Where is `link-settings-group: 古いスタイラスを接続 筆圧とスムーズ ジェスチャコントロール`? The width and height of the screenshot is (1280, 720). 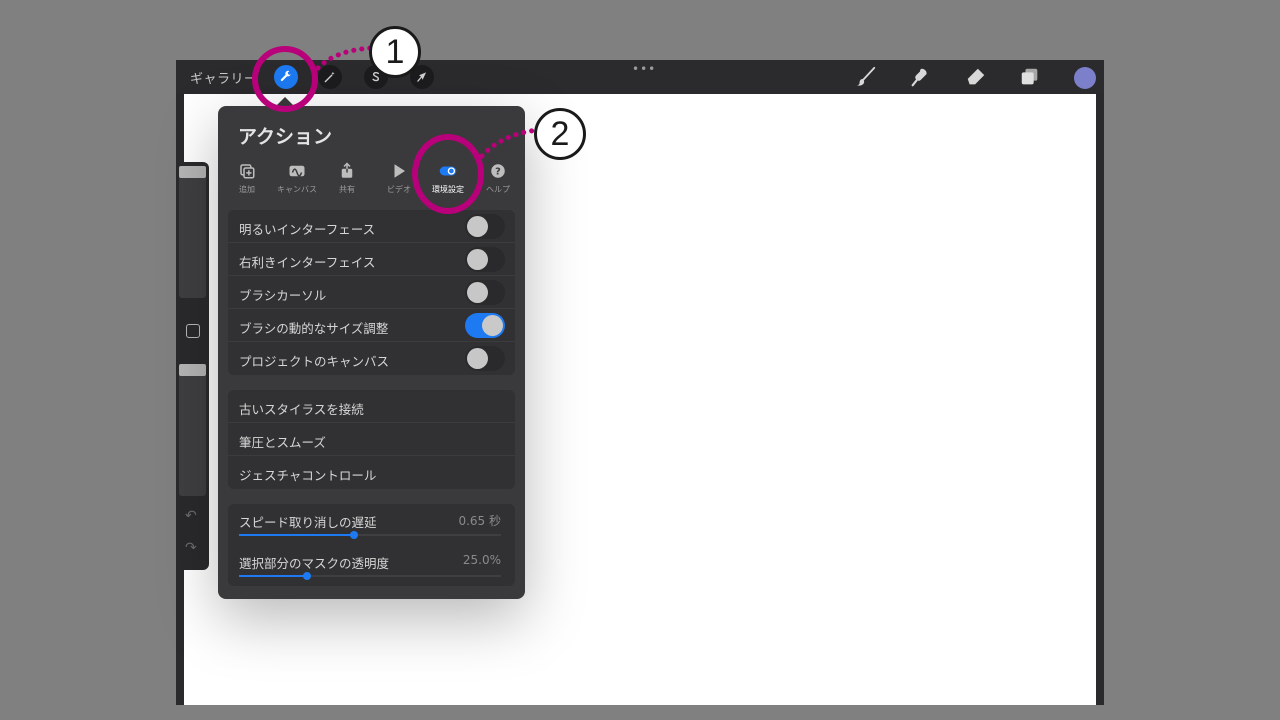
link-settings-group: 古いスタイラスを接続 筆圧とスムーズ ジェスチャコントロール is located at coordinates (371, 439).